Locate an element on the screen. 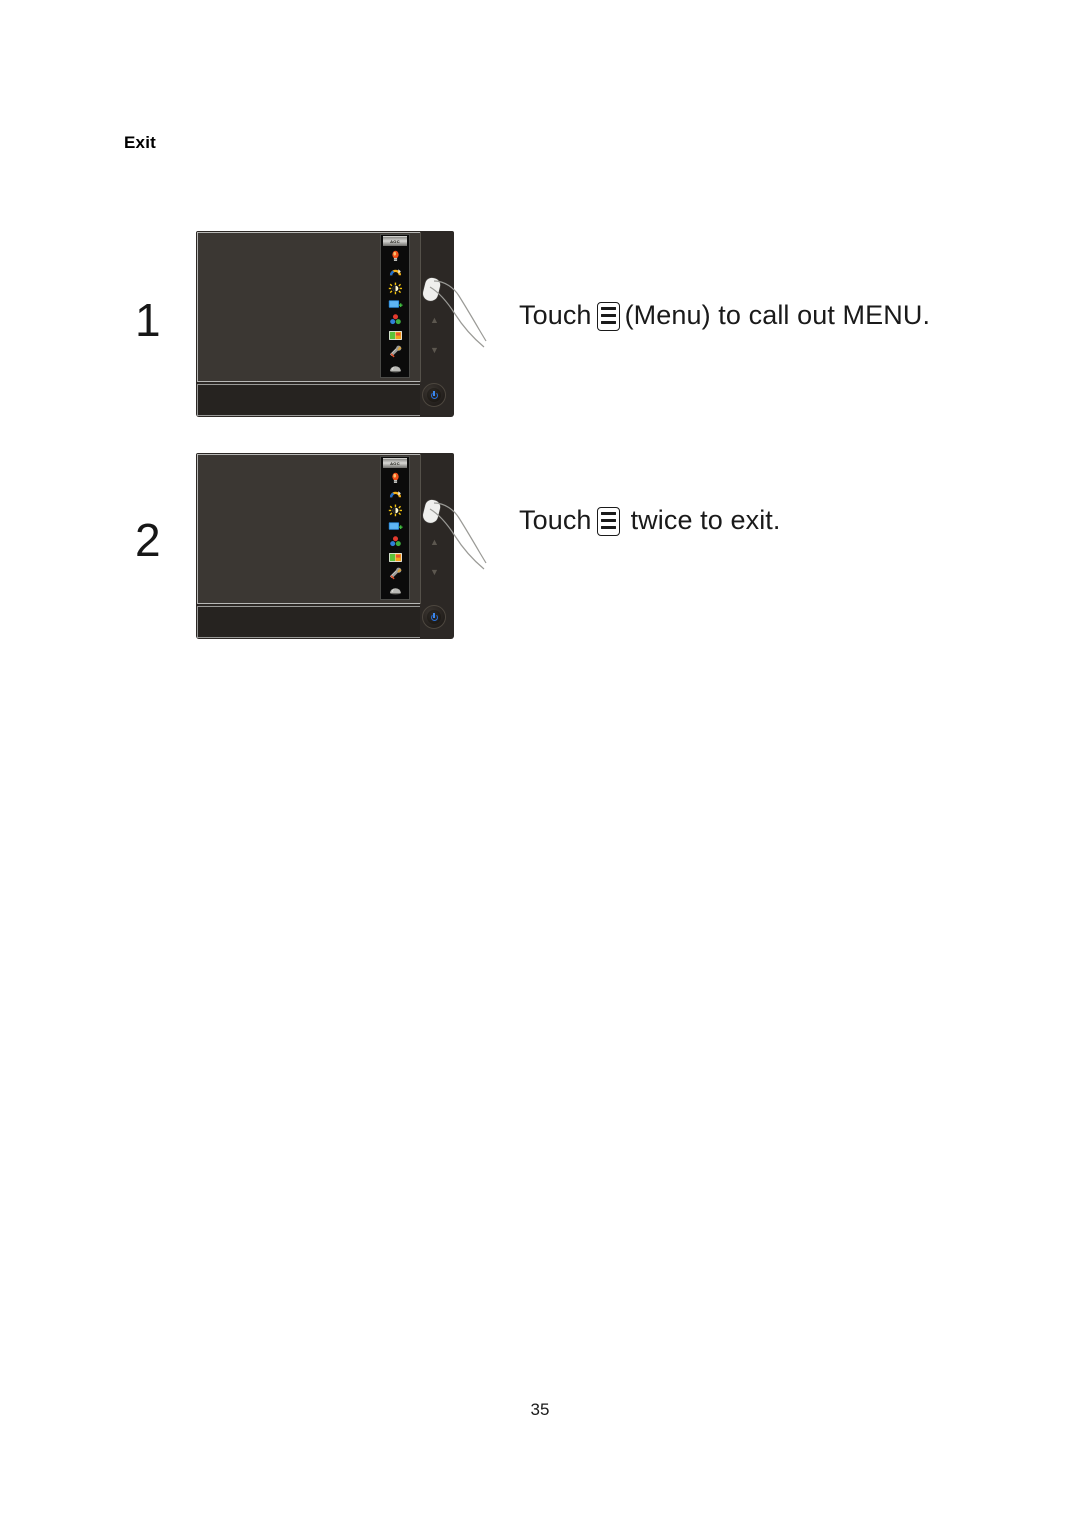  instruction-suffix: (Menu) to call out MENU. is located at coordinates (777, 315).